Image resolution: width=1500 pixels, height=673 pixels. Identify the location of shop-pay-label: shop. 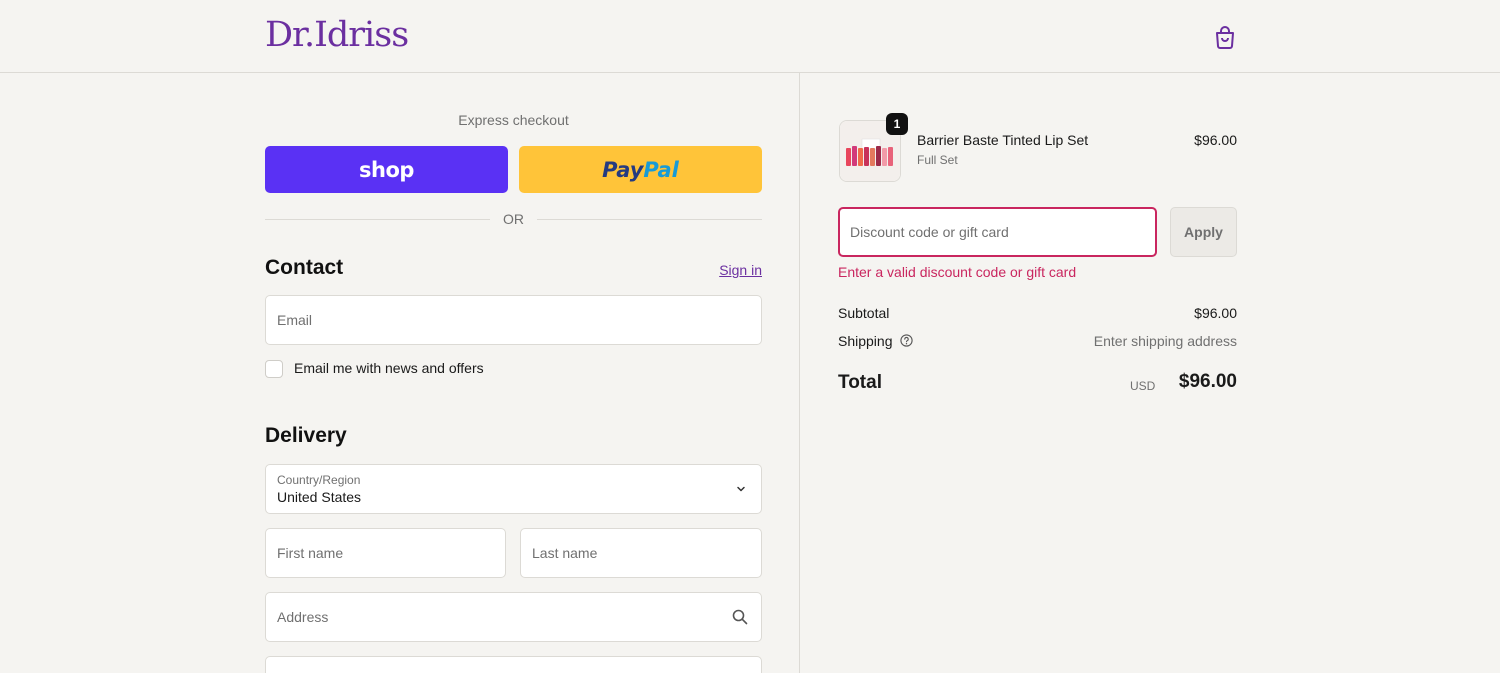
(386, 169).